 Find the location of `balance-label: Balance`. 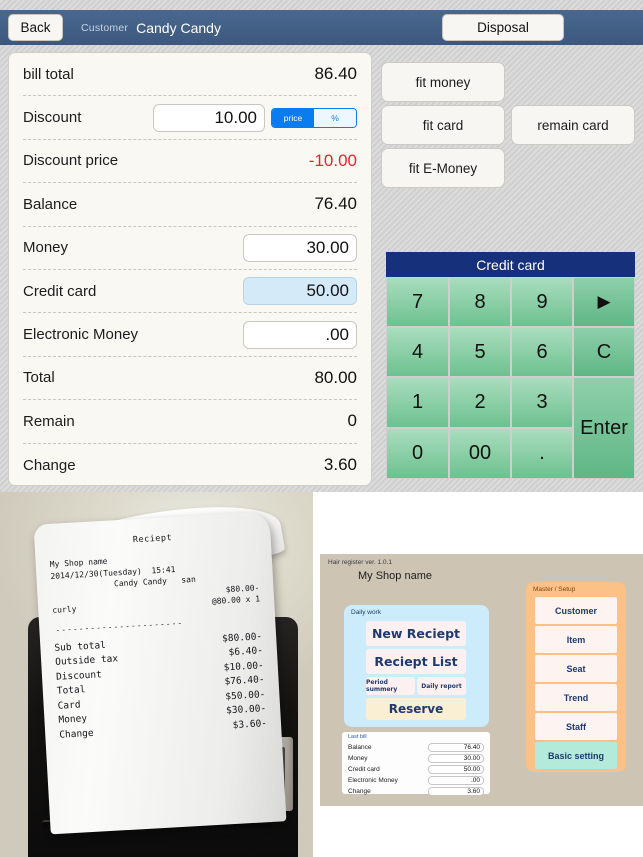

balance-label: Balance is located at coordinates (50, 204).